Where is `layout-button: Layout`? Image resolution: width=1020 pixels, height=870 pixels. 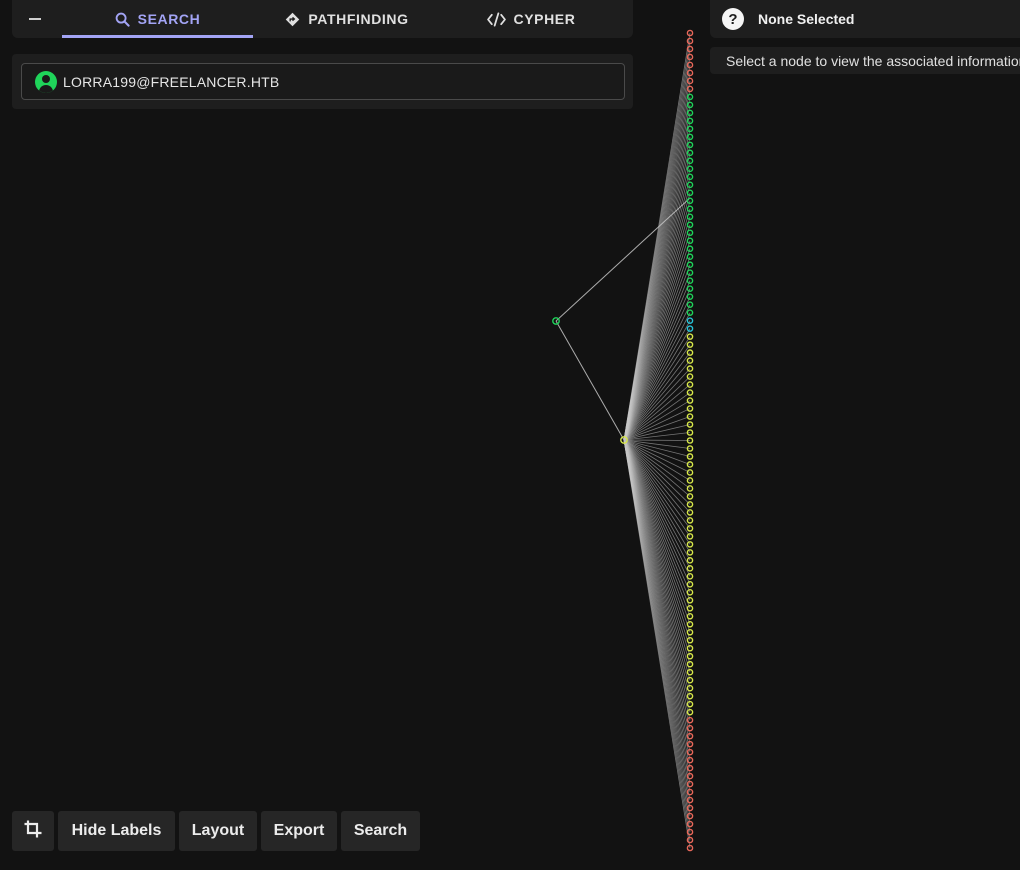
layout-button: Layout is located at coordinates (218, 831).